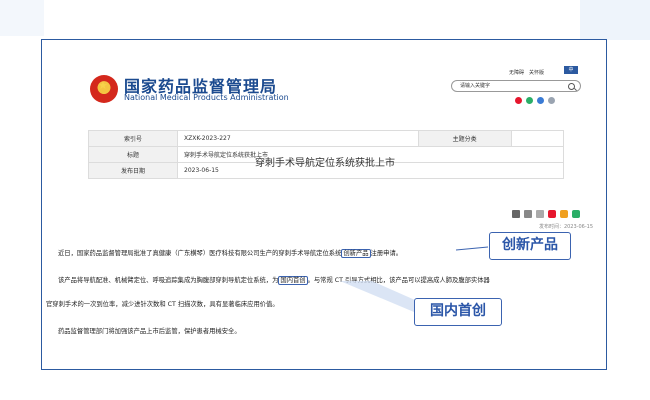  I want to click on paragraph-text: 该产品将导航配准、机械臂定位、呼吸追踪集成为胸腹部穿刺导航定位系统，为, so click(168, 280).